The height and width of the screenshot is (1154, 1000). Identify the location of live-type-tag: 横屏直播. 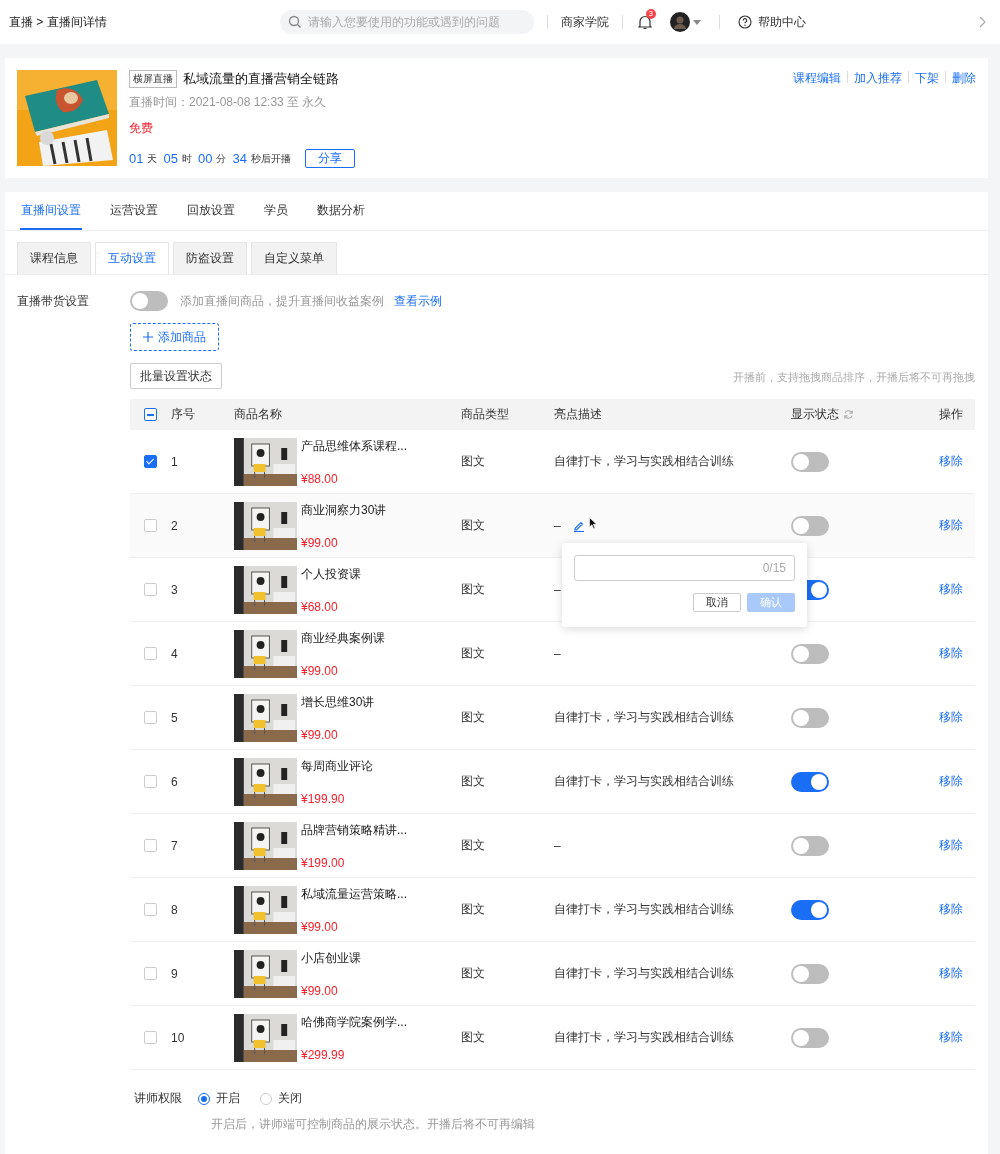
(153, 79).